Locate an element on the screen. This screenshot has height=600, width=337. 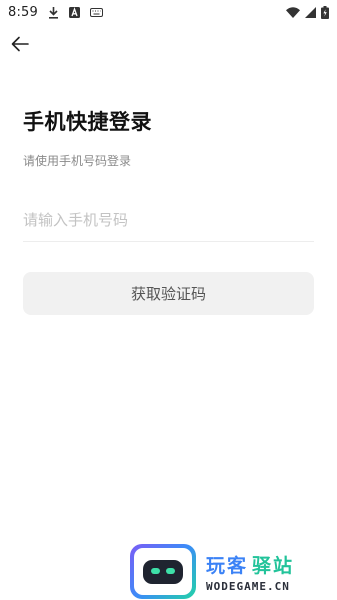
back-button is located at coordinates (20, 44).